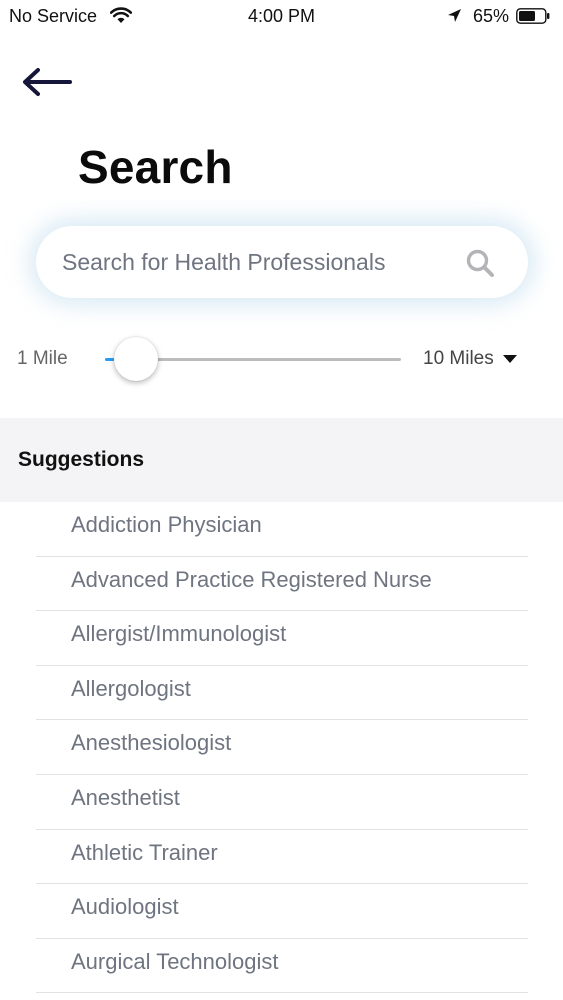  I want to click on list-item-label: Anesthesiologist, so click(151, 743).